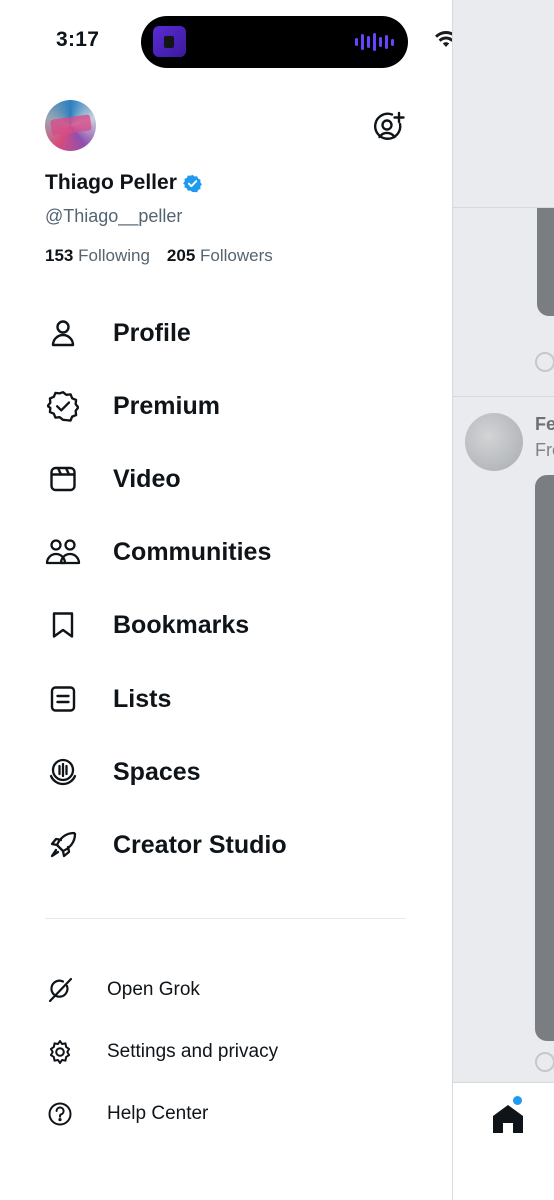 This screenshot has height=1200, width=554. What do you see at coordinates (193, 1051) in the screenshot?
I see `menu-item-label: Settings and privacy` at bounding box center [193, 1051].